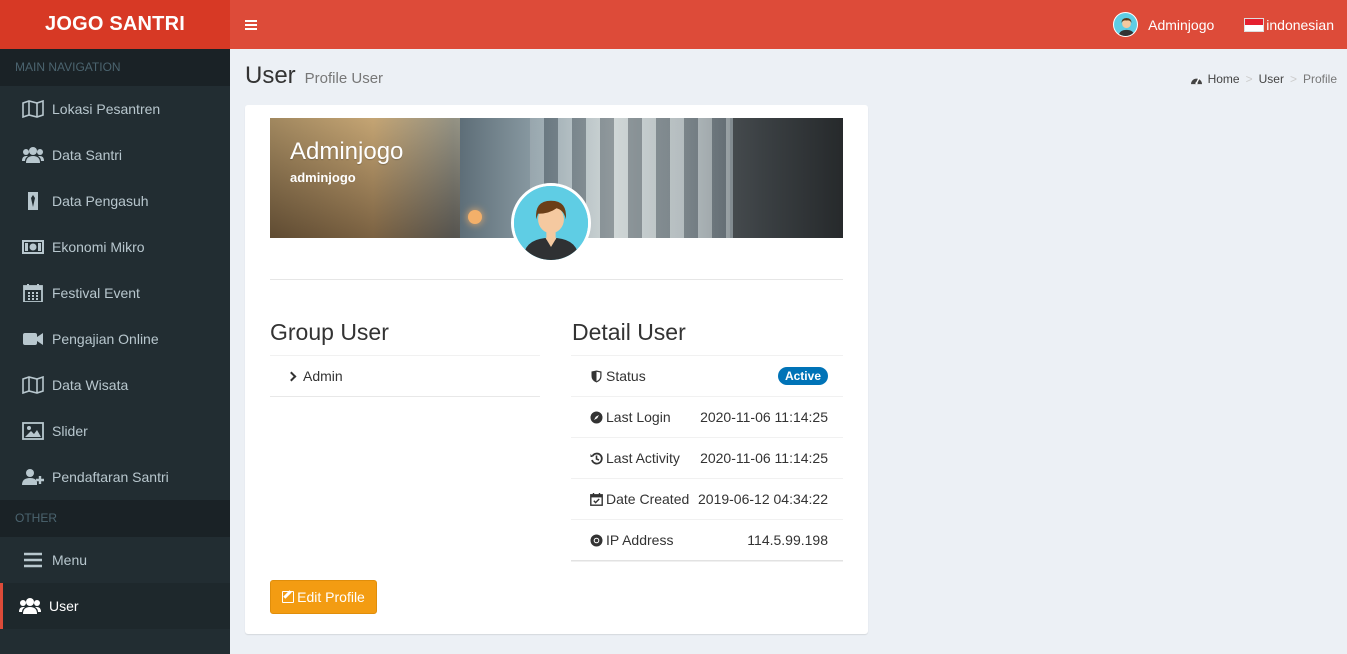  Describe the element at coordinates (707, 540) in the screenshot. I see `detail-ip-address: IP Address 114.5.99.198` at that location.